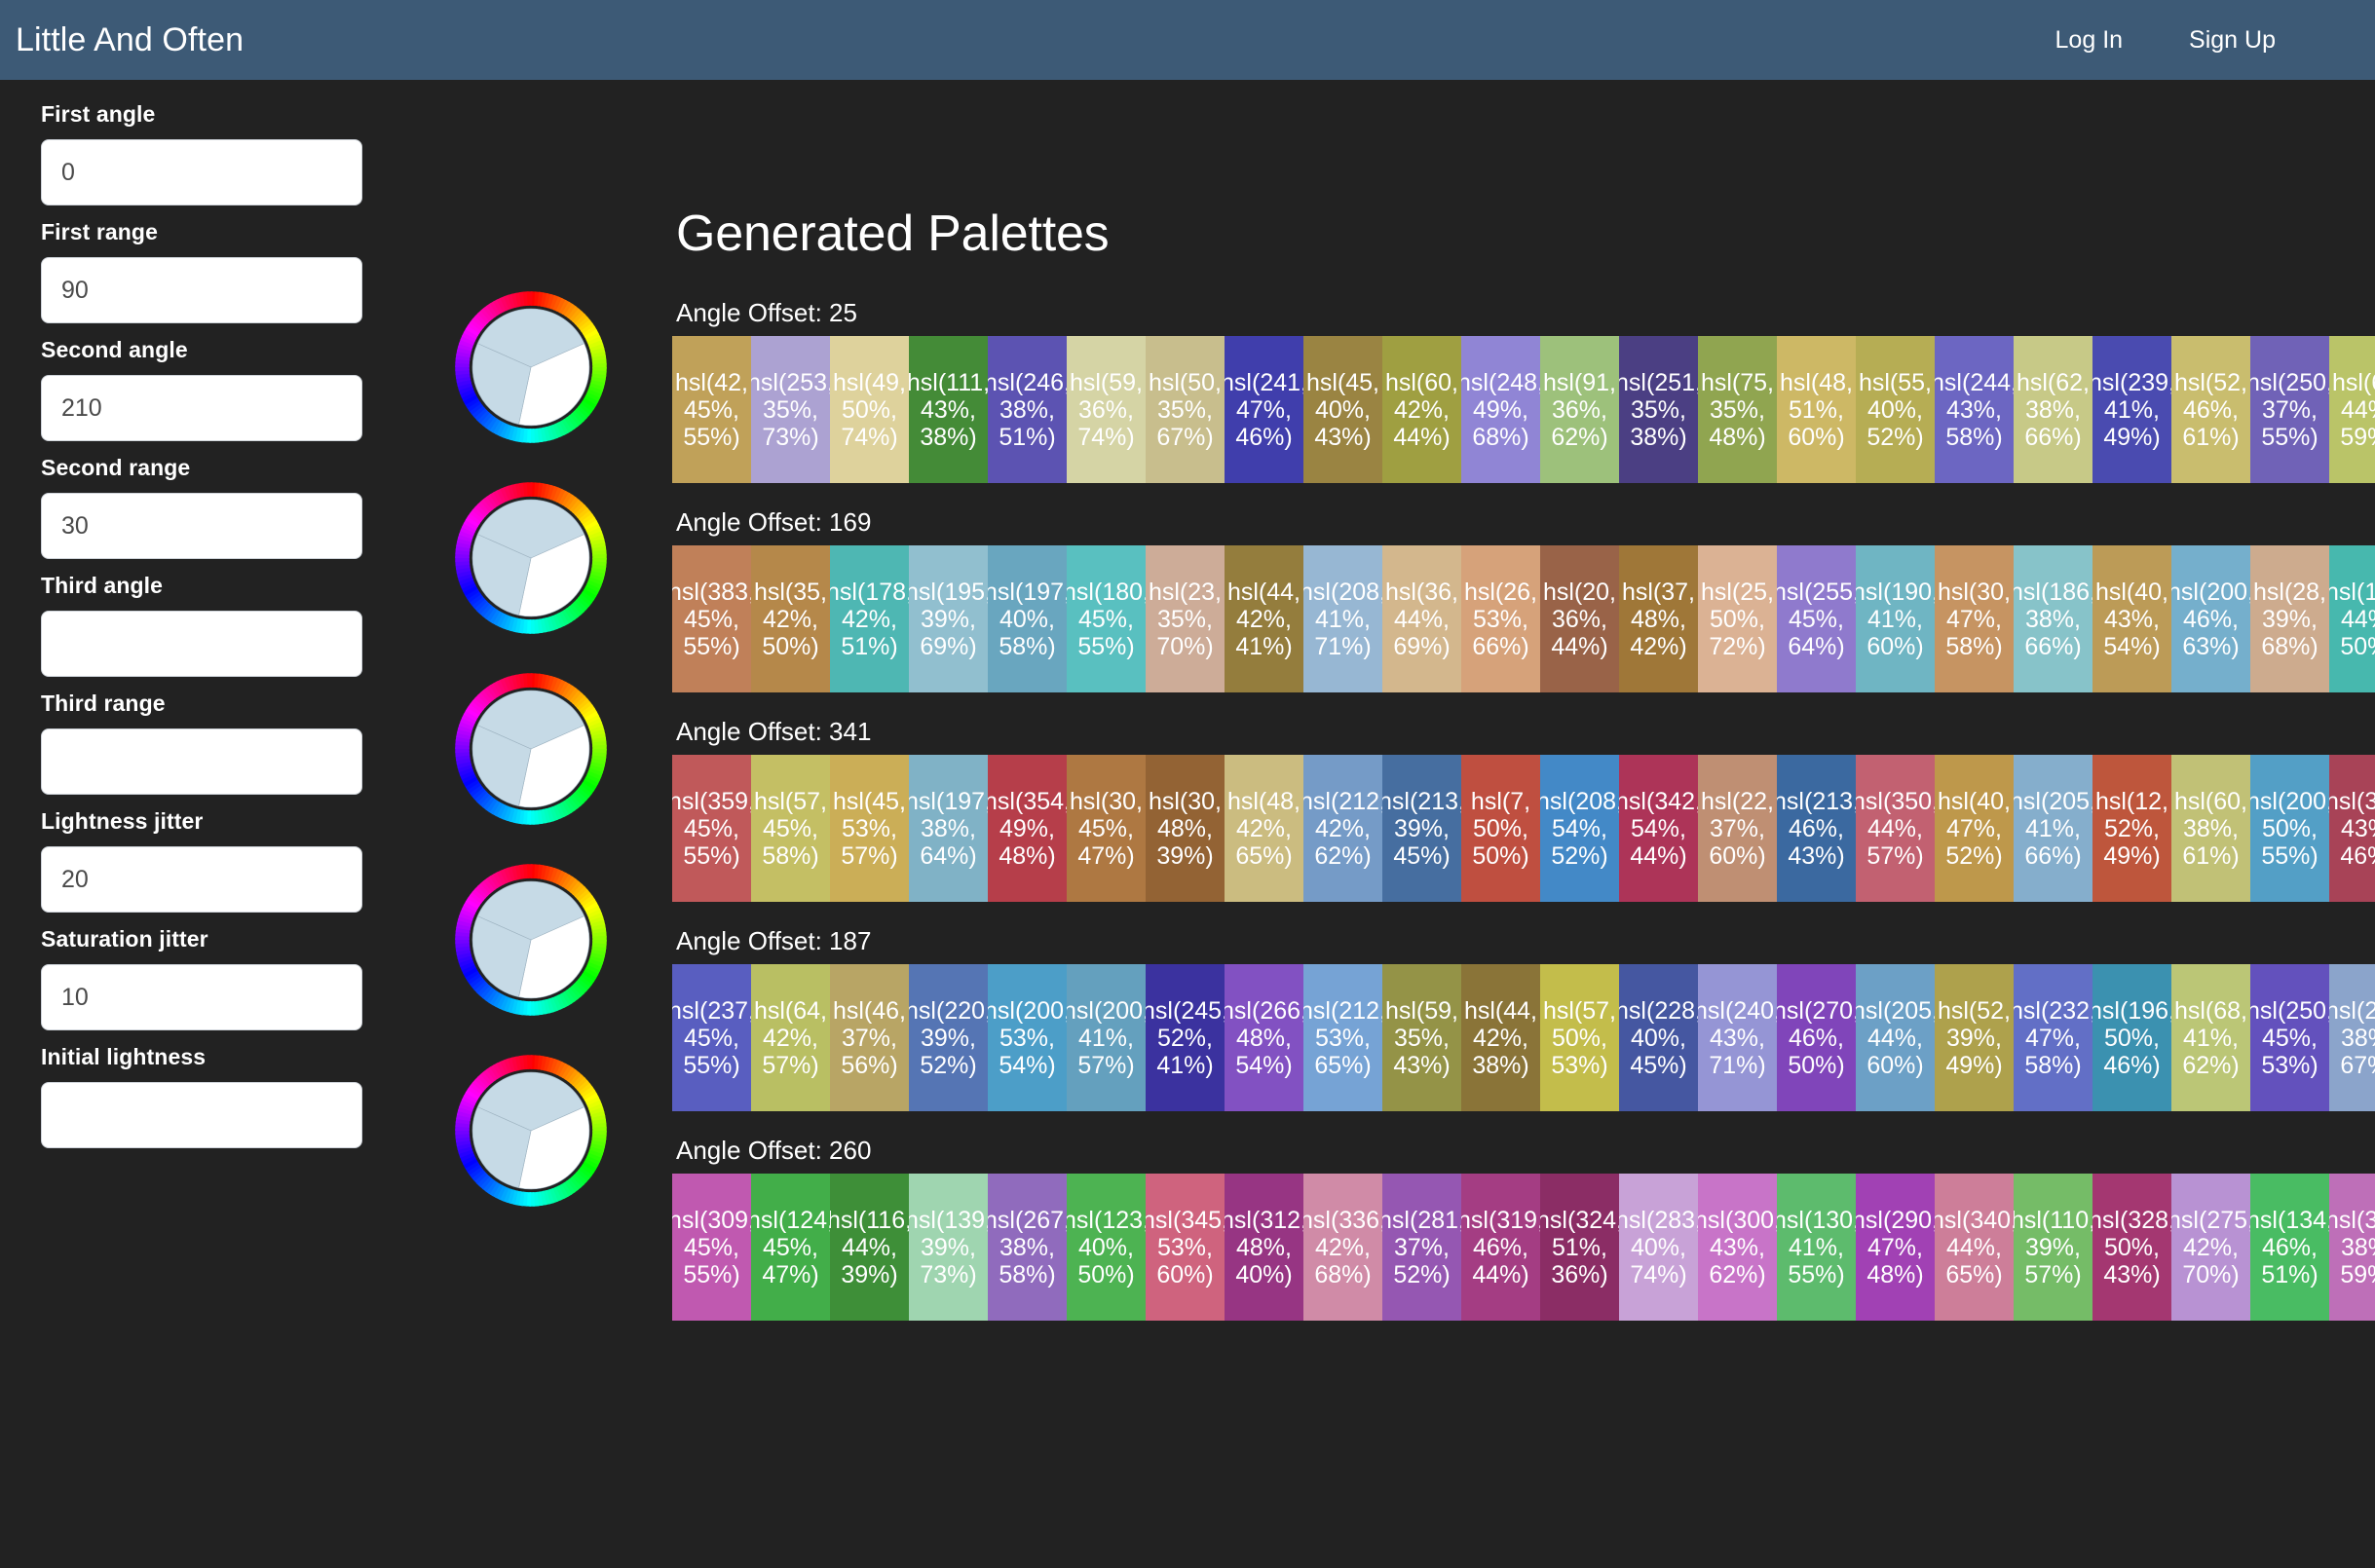 The image size is (2375, 1568). Describe the element at coordinates (711, 618) in the screenshot. I see `color-swatch: hsl(383, 45%, 55%)` at that location.